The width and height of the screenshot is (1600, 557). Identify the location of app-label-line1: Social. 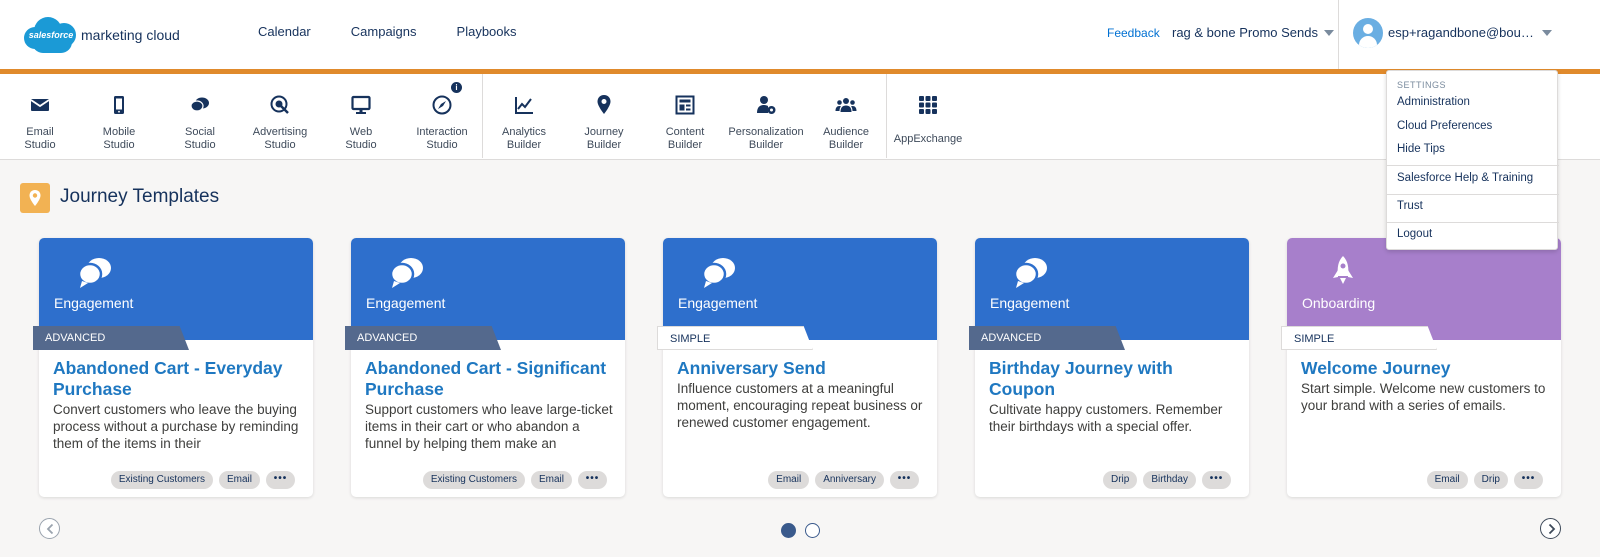
(200, 132).